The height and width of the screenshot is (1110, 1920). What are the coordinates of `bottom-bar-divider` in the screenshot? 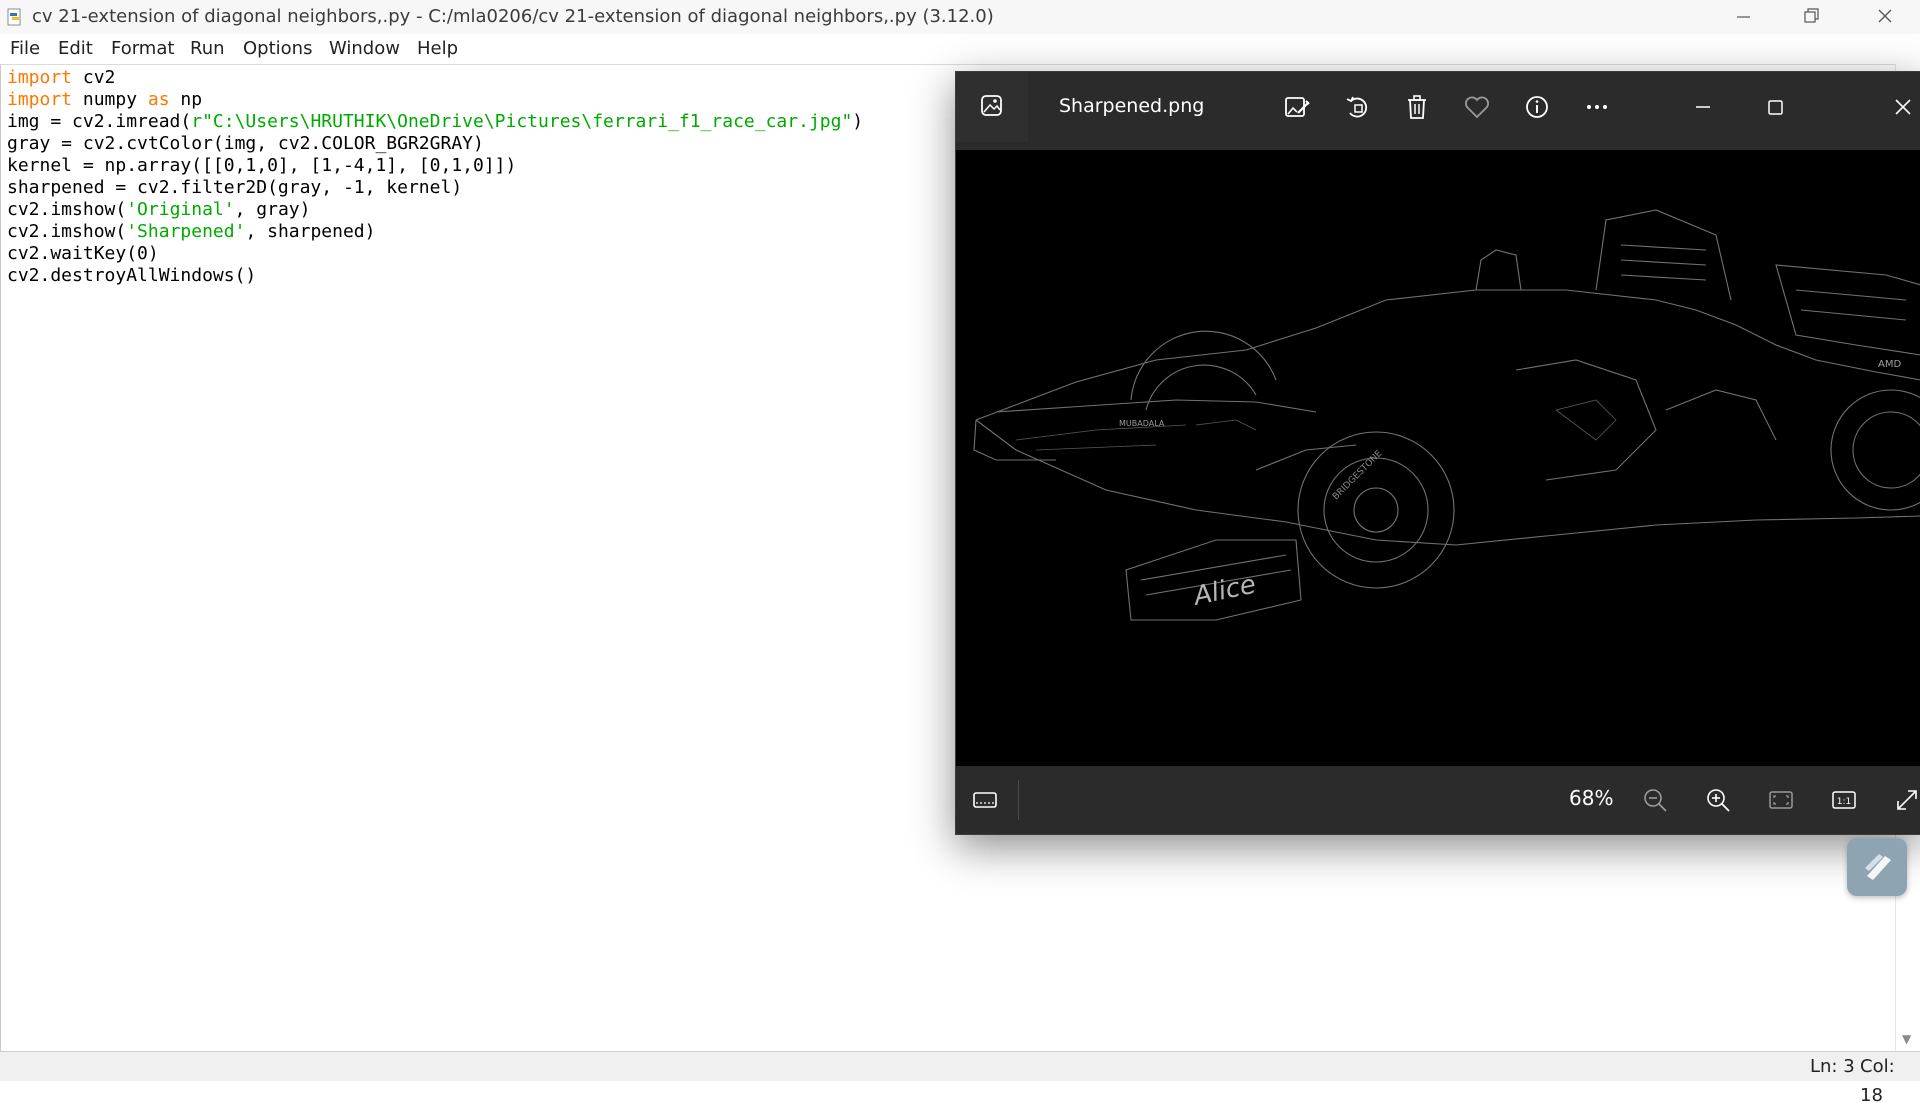 It's located at (1018, 800).